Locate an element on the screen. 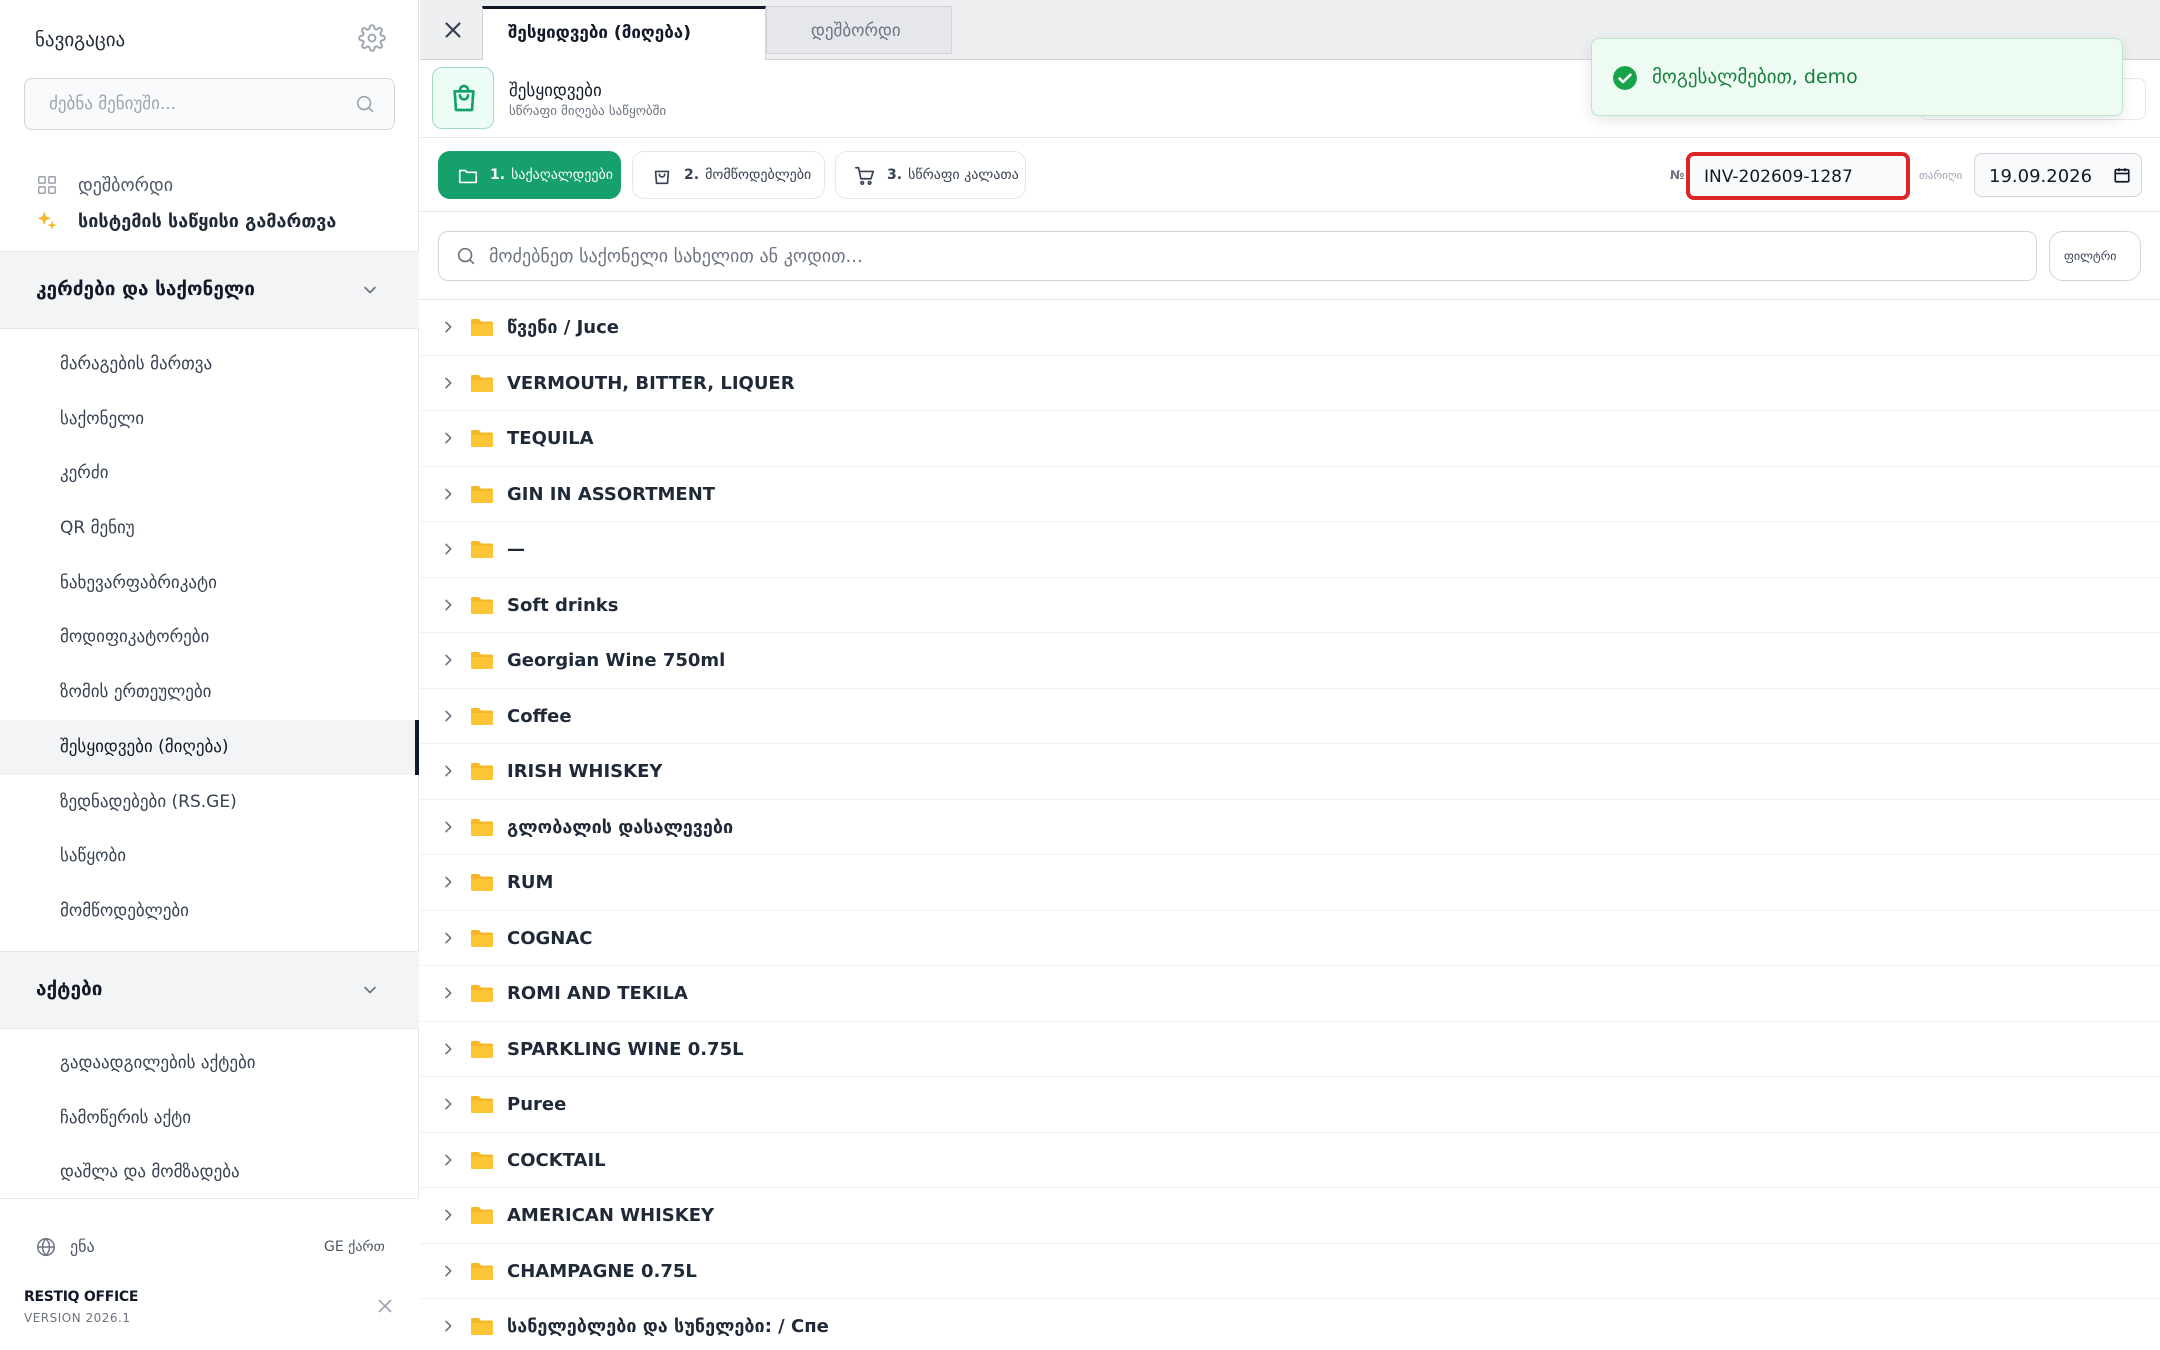 The width and height of the screenshot is (2160, 1350). category-row: Puree is located at coordinates (1290, 1105).